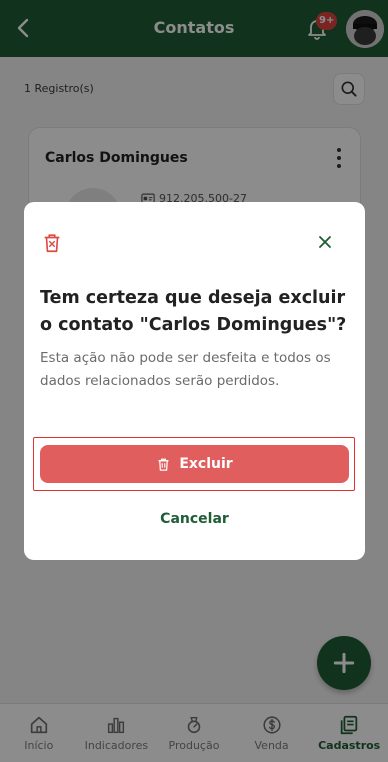 Image resolution: width=388 pixels, height=762 pixels. Describe the element at coordinates (206, 464) in the screenshot. I see `delete-button-label: Excluir` at that location.